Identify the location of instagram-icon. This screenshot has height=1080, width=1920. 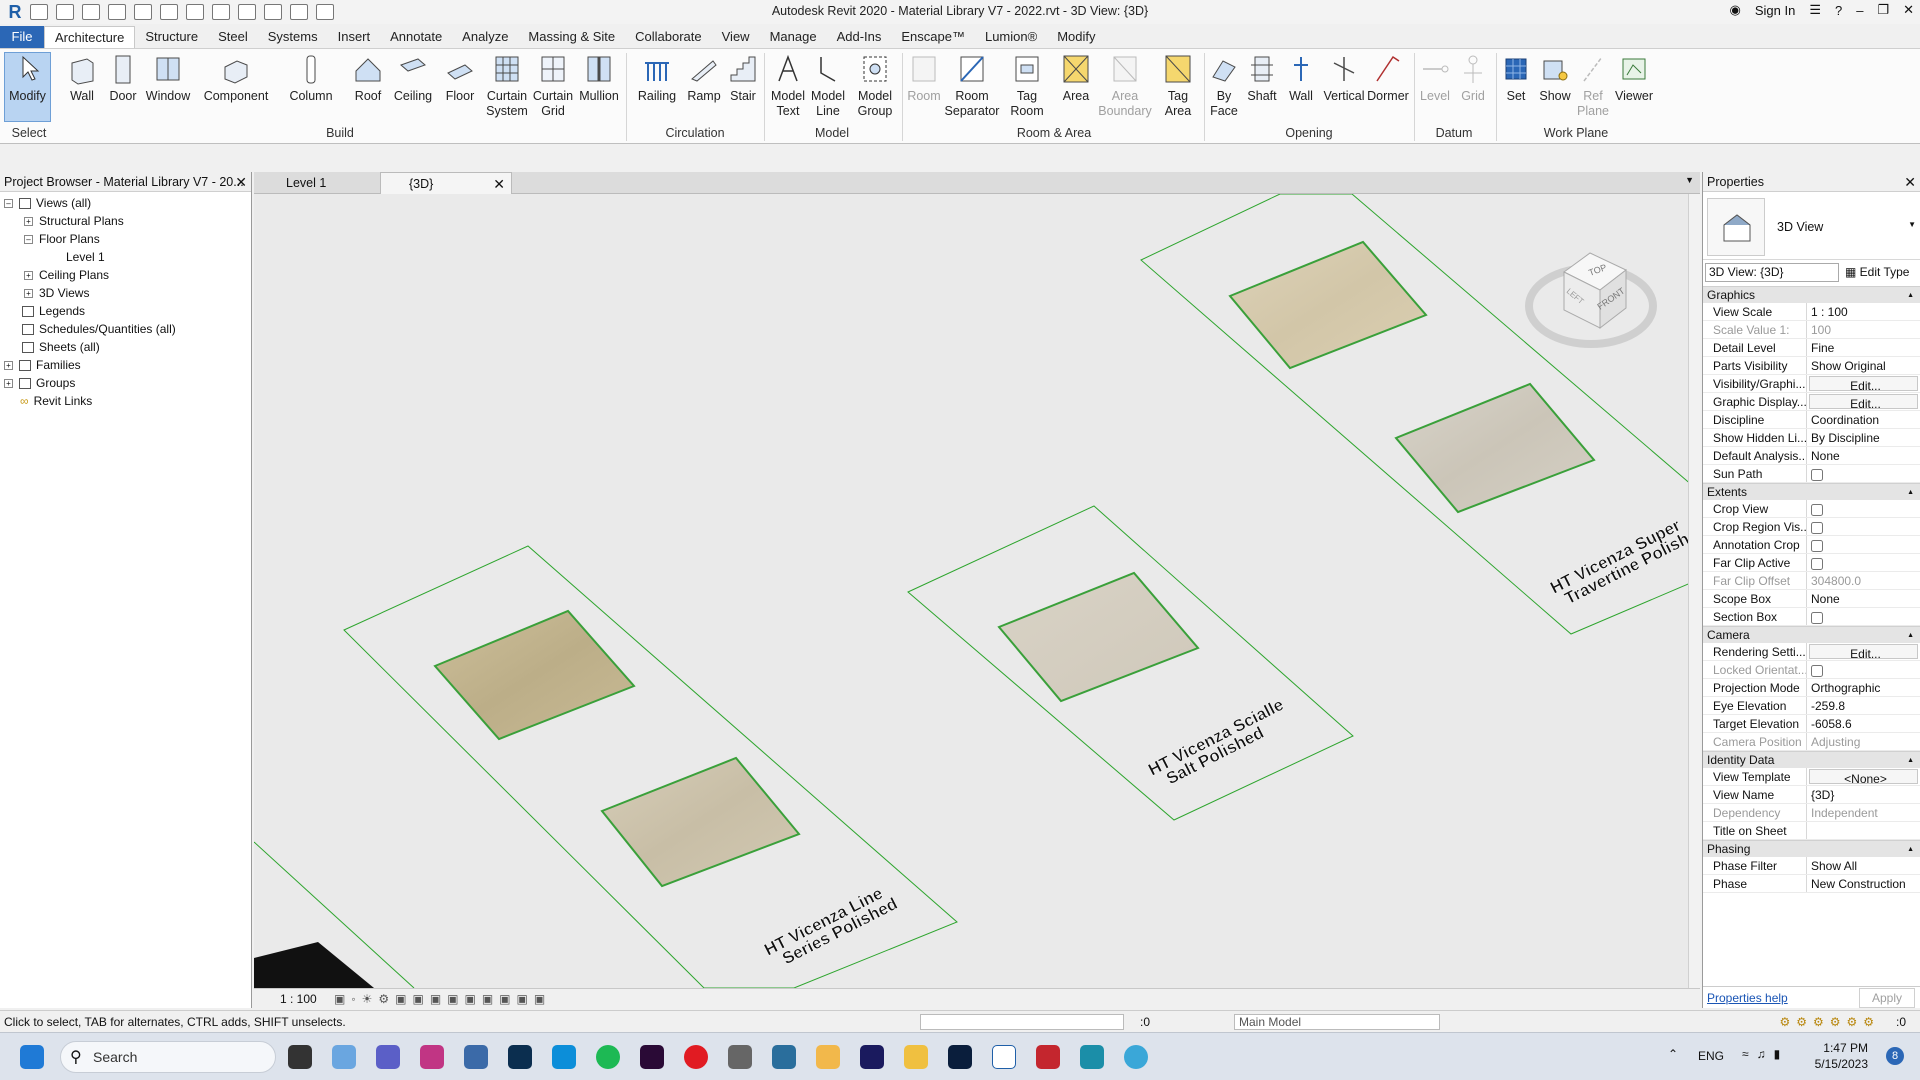
(432, 1057).